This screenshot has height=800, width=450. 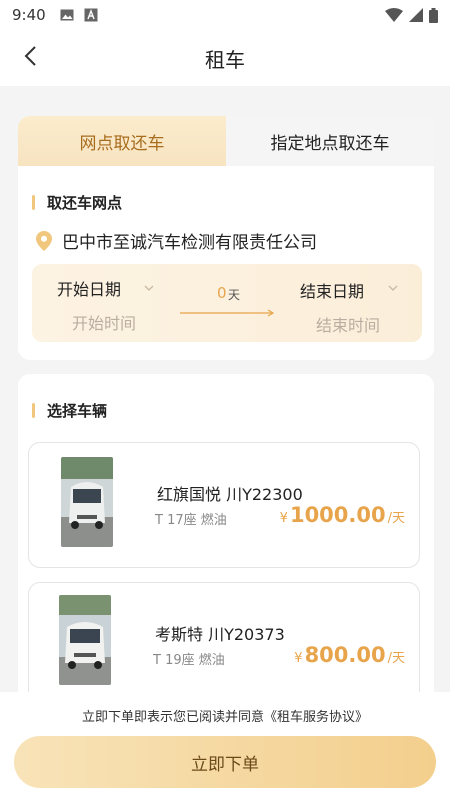 I want to click on vehicle-spec: T 17座 燃油, so click(x=191, y=520).